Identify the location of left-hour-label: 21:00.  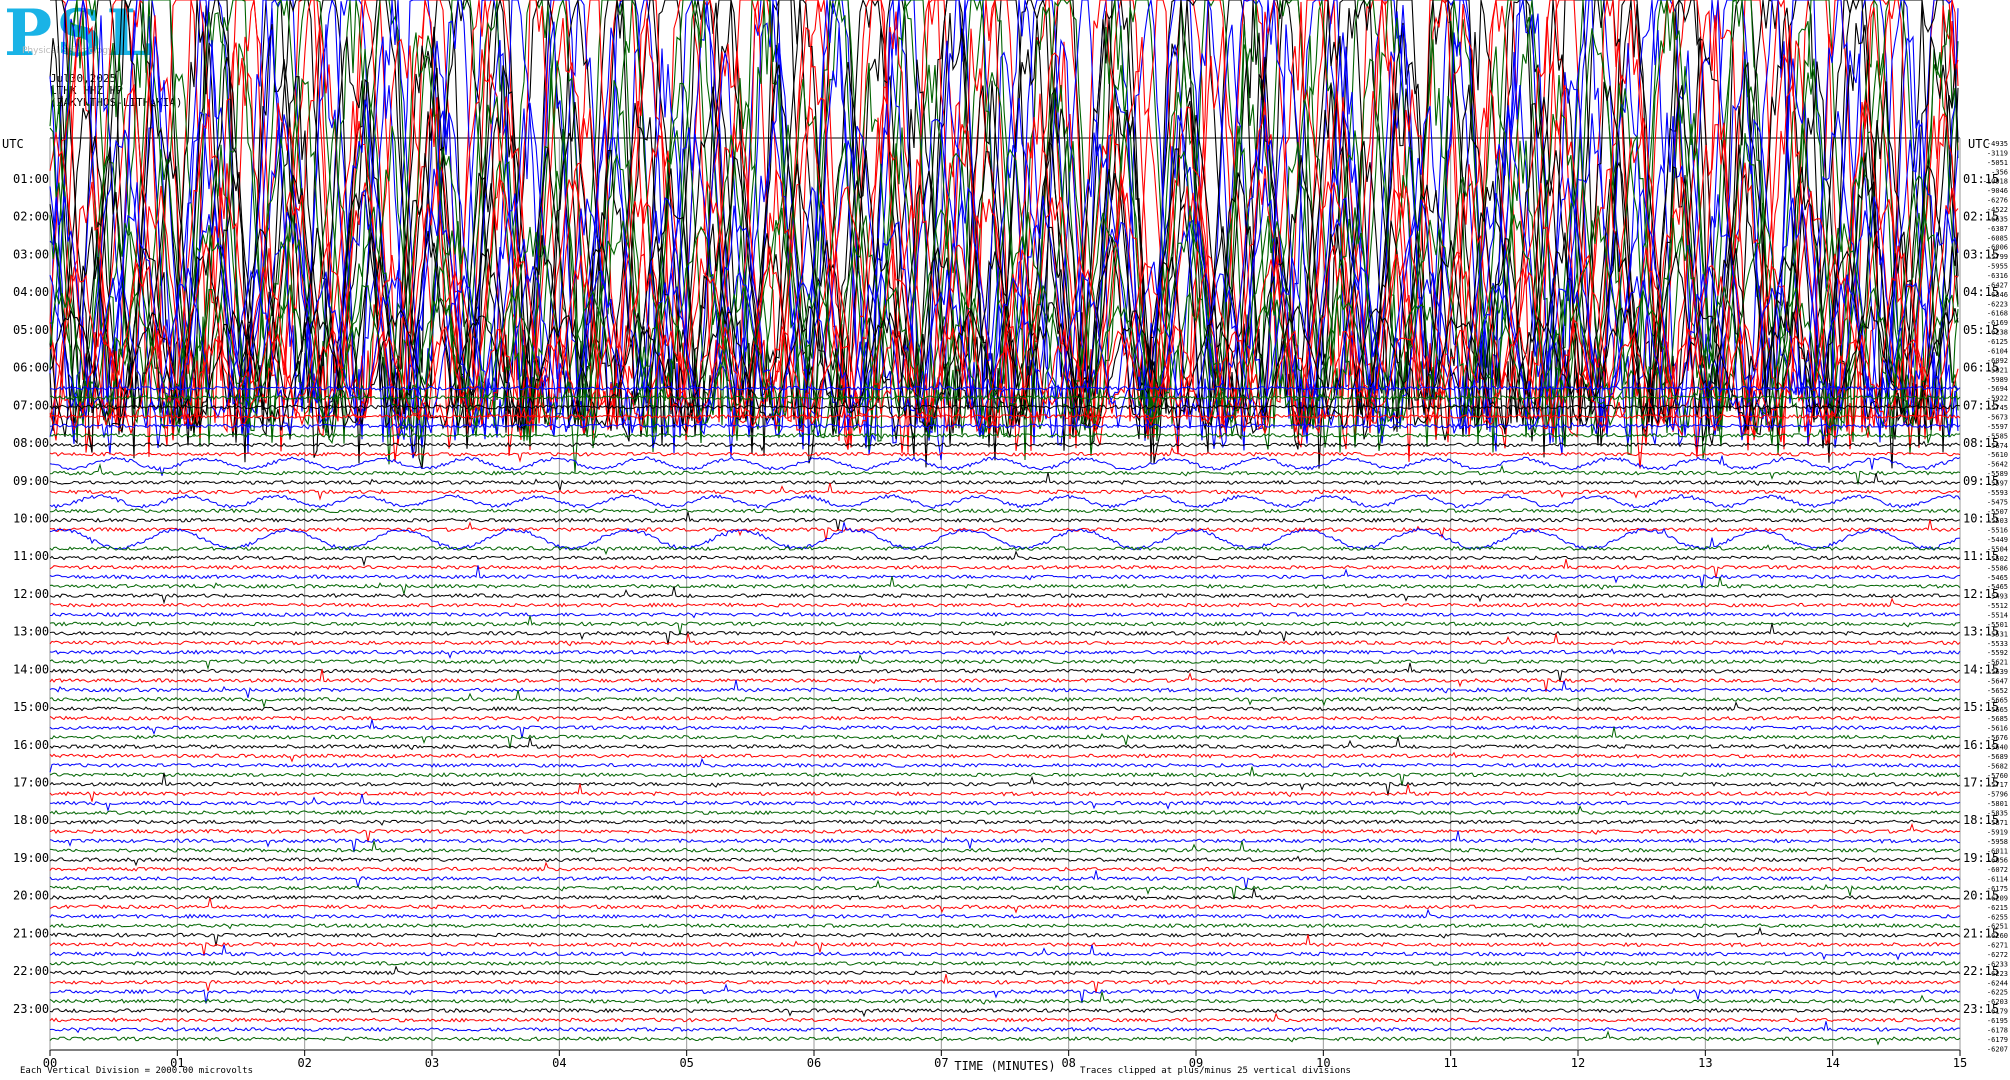
(31, 933).